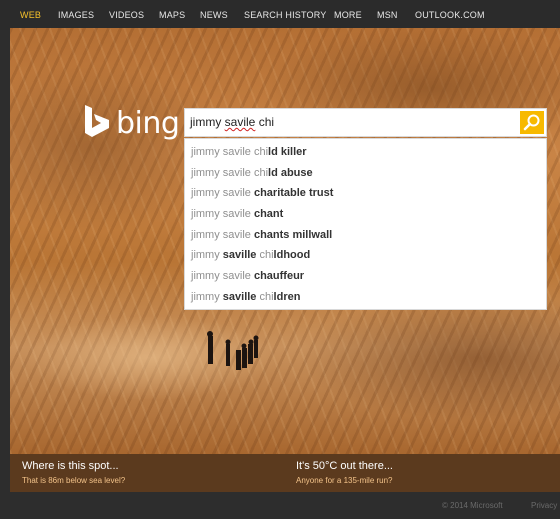 This screenshot has height=519, width=560. I want to click on search-icon, so click(531, 122).